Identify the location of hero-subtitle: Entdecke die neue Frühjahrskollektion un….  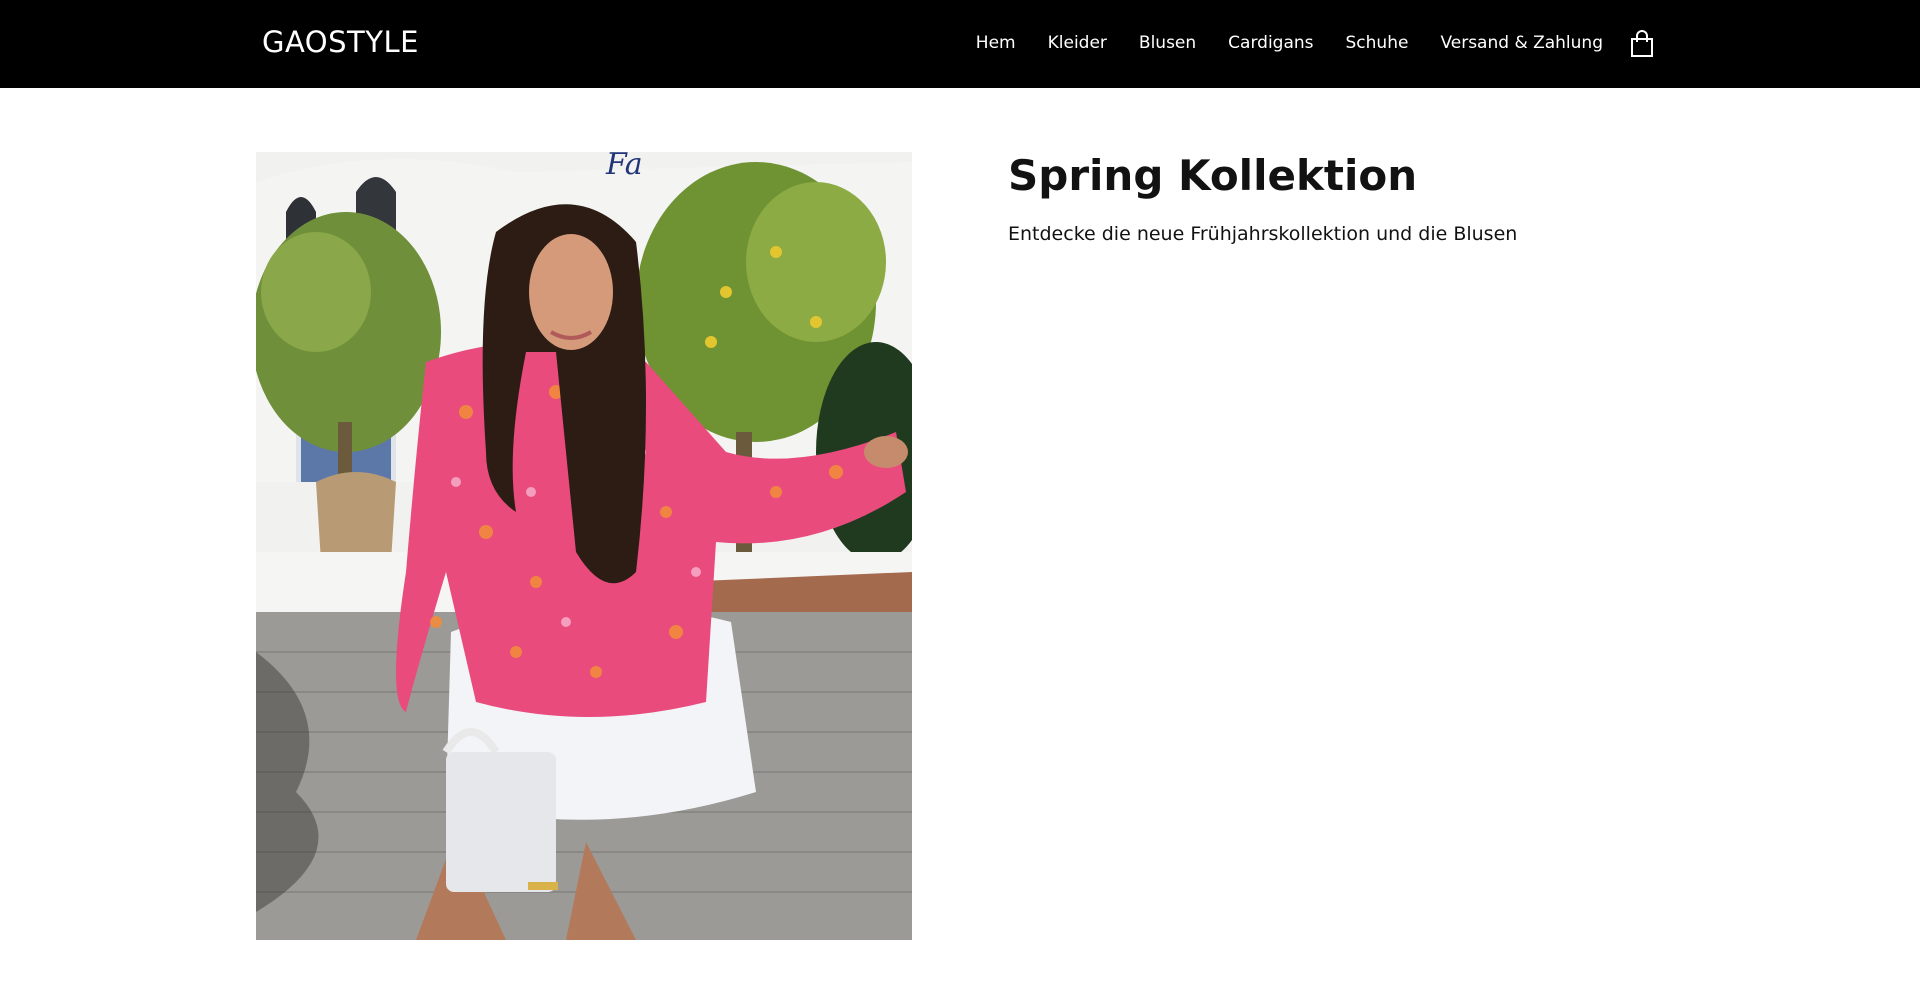
(1263, 234).